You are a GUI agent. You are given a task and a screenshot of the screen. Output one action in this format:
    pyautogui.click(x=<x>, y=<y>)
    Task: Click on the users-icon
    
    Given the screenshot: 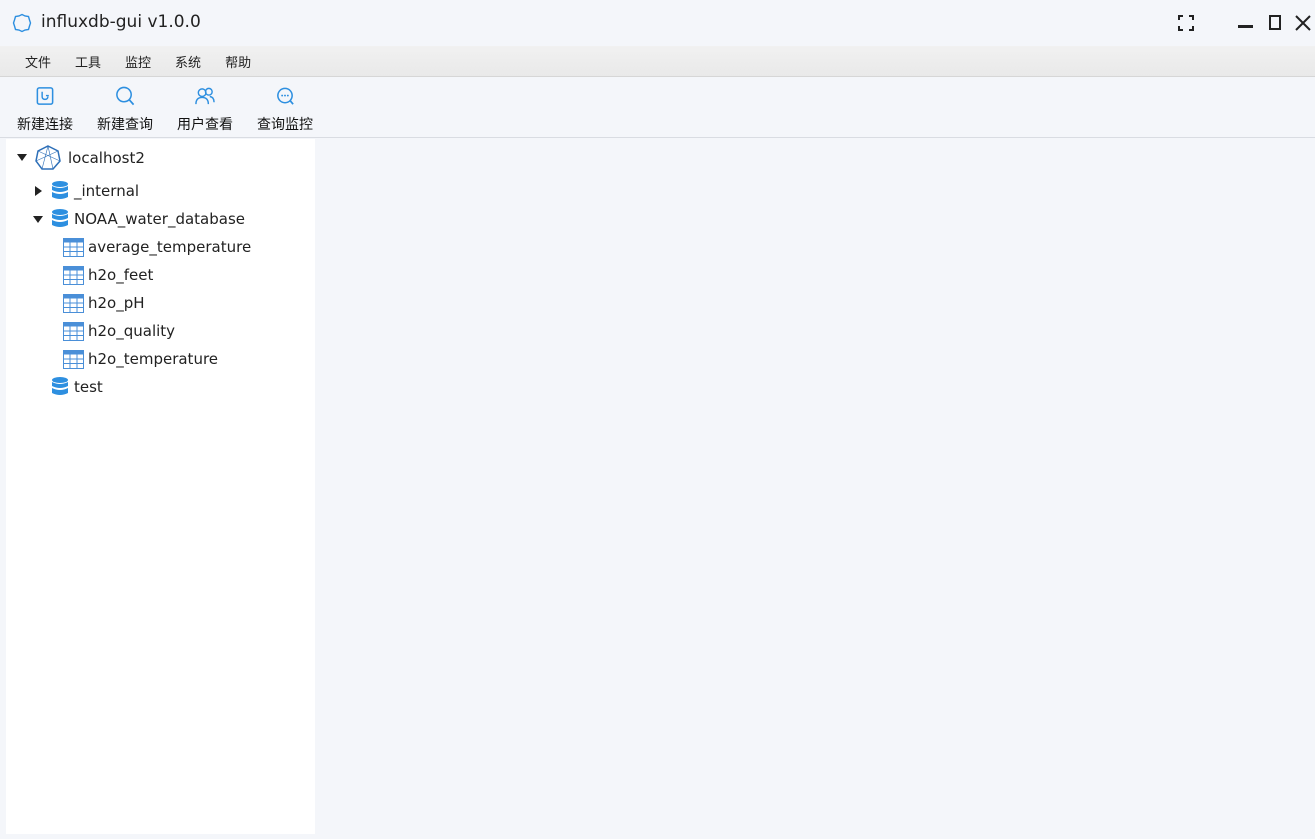 What is the action you would take?
    pyautogui.click(x=205, y=96)
    